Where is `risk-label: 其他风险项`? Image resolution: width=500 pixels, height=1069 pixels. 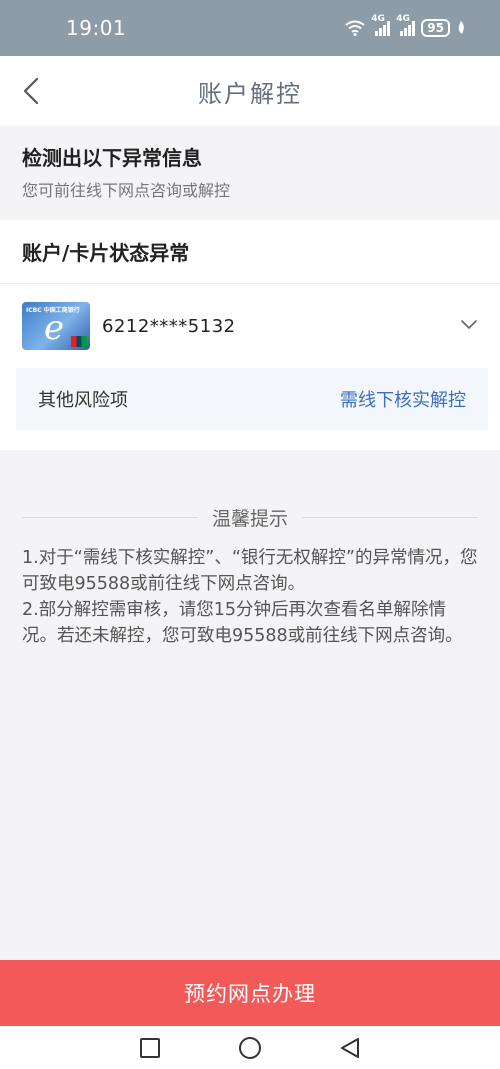
risk-label: 其他风险项 is located at coordinates (83, 400).